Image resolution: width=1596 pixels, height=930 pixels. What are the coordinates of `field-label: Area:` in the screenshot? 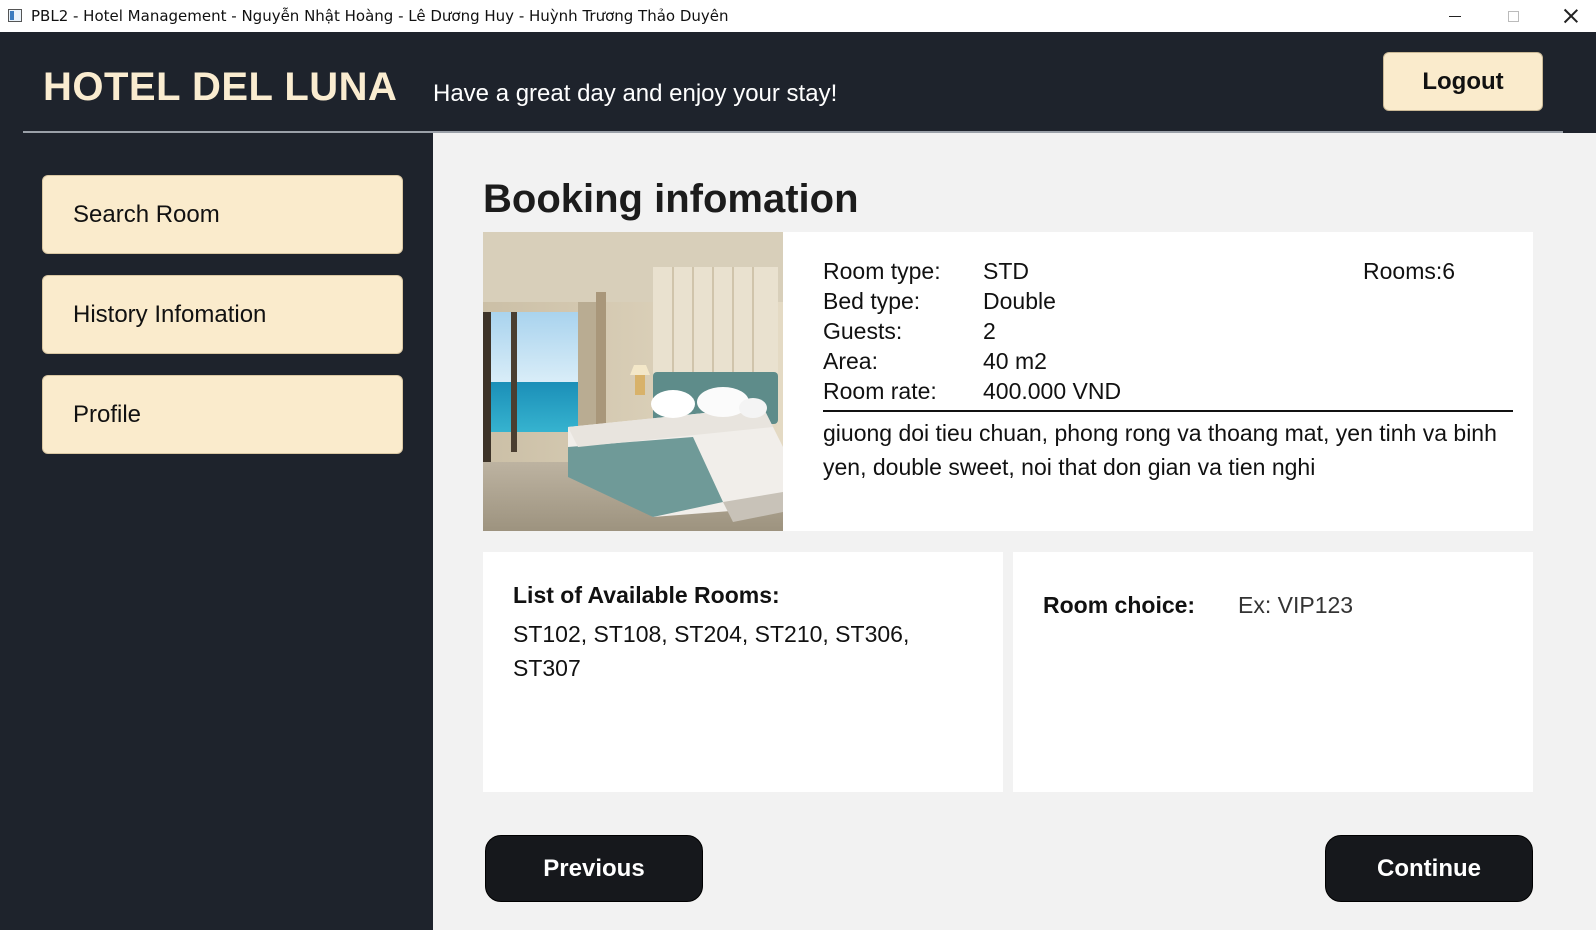 It's located at (850, 361).